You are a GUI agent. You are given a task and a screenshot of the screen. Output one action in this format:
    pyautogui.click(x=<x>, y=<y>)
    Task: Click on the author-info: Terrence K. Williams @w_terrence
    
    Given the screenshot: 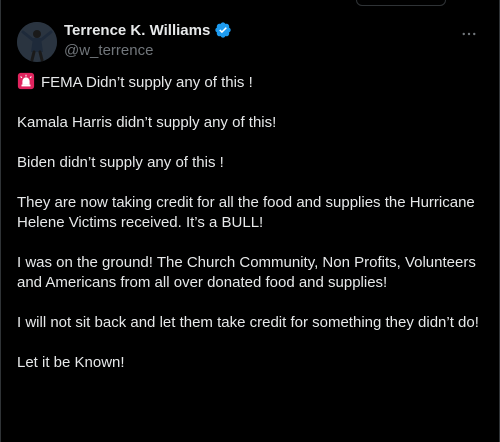 What is the action you would take?
    pyautogui.click(x=148, y=39)
    